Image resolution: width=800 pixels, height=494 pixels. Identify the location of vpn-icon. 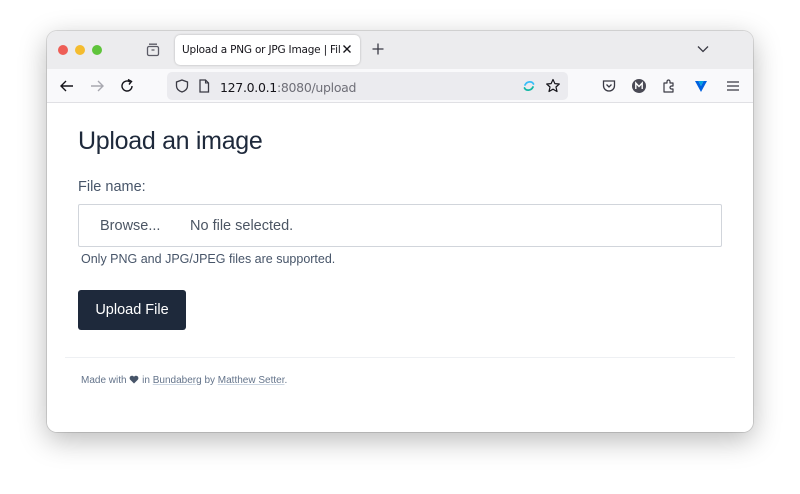
(701, 86).